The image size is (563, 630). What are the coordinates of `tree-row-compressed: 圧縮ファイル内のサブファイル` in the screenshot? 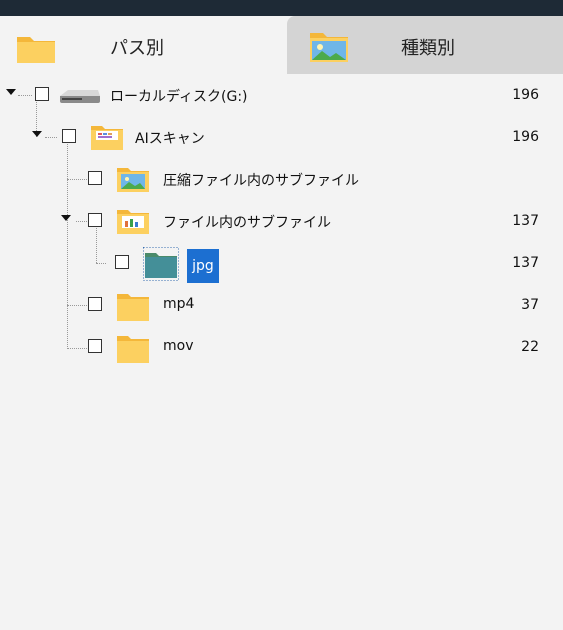 It's located at (281, 179).